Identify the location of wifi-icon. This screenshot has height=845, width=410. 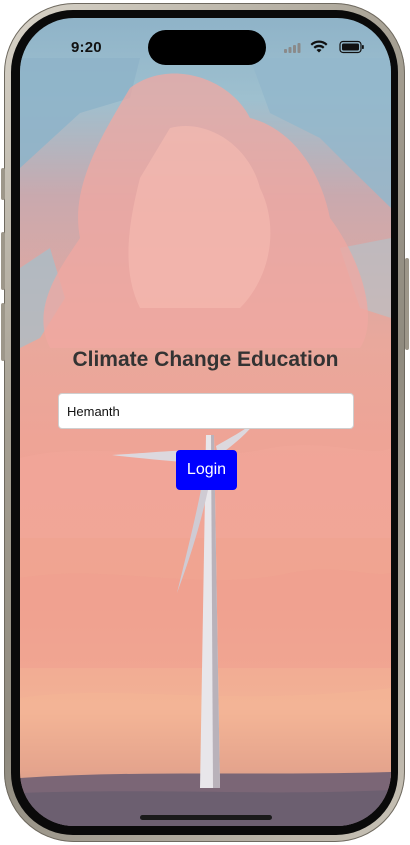
(319, 46).